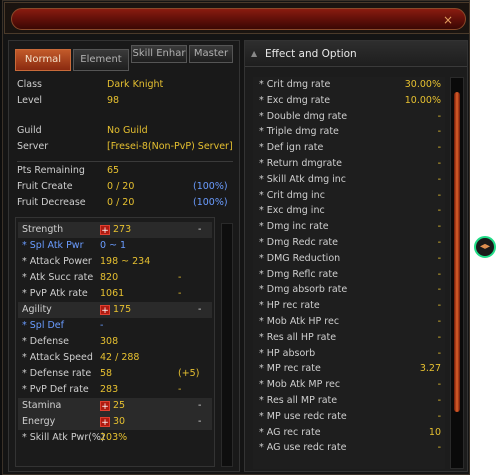 The width and height of the screenshot is (500, 475). Describe the element at coordinates (349, 101) in the screenshot. I see `option-row: * Exc dmg rate 10.00%` at that location.